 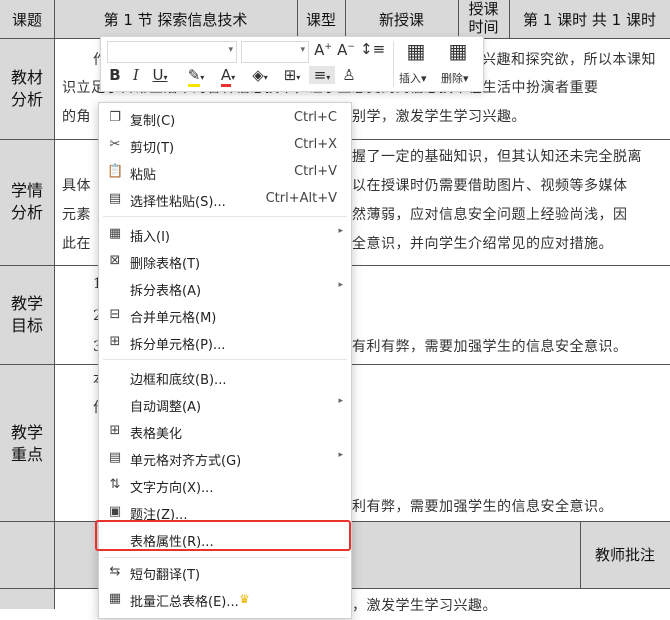 What do you see at coordinates (76, 215) in the screenshot?
I see `students-line-3-left: 元素` at bounding box center [76, 215].